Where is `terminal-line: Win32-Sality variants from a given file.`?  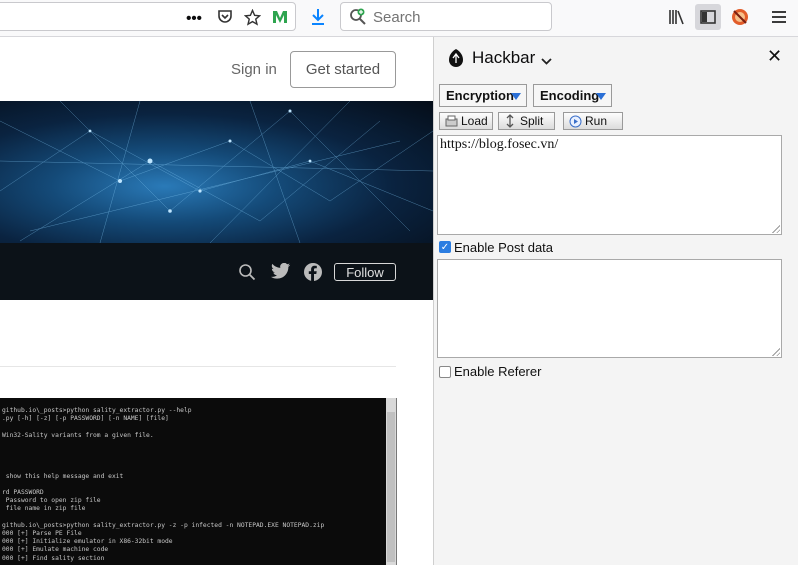 terminal-line: Win32-Sality variants from a given file. is located at coordinates (78, 435).